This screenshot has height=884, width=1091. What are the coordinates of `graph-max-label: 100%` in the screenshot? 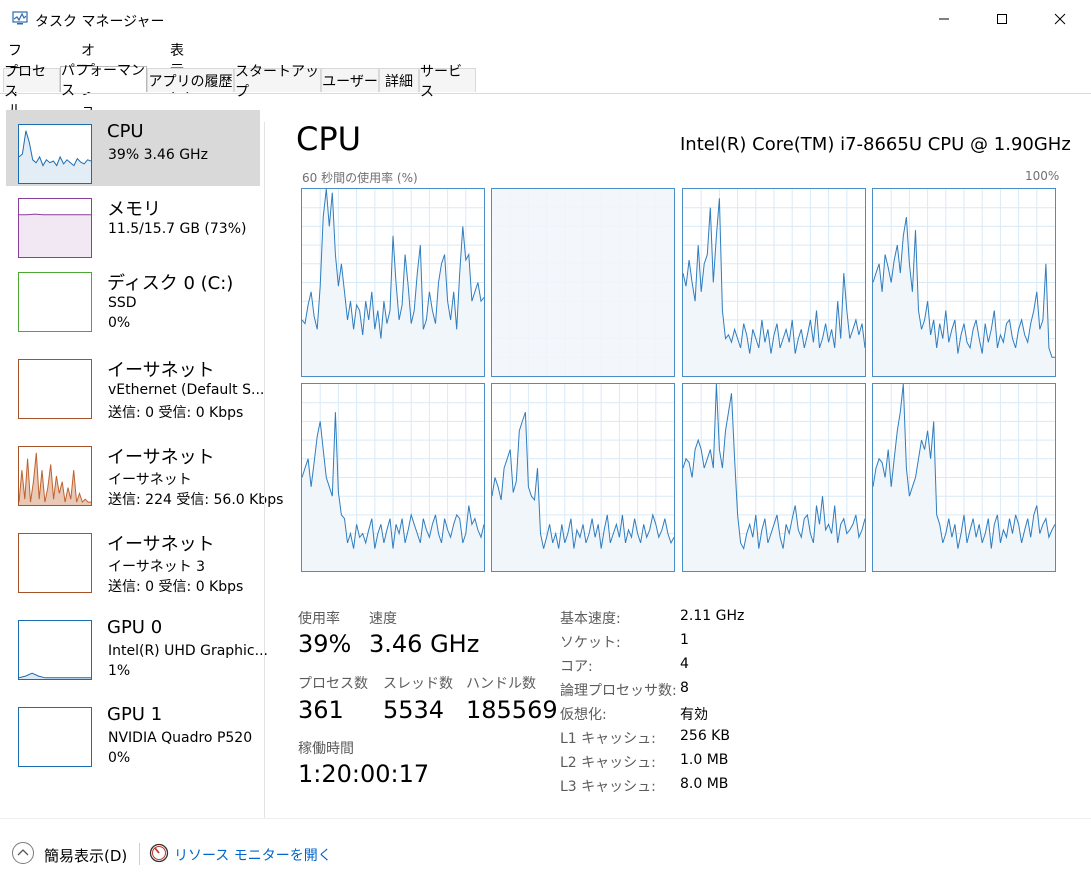 It's located at (1042, 176).